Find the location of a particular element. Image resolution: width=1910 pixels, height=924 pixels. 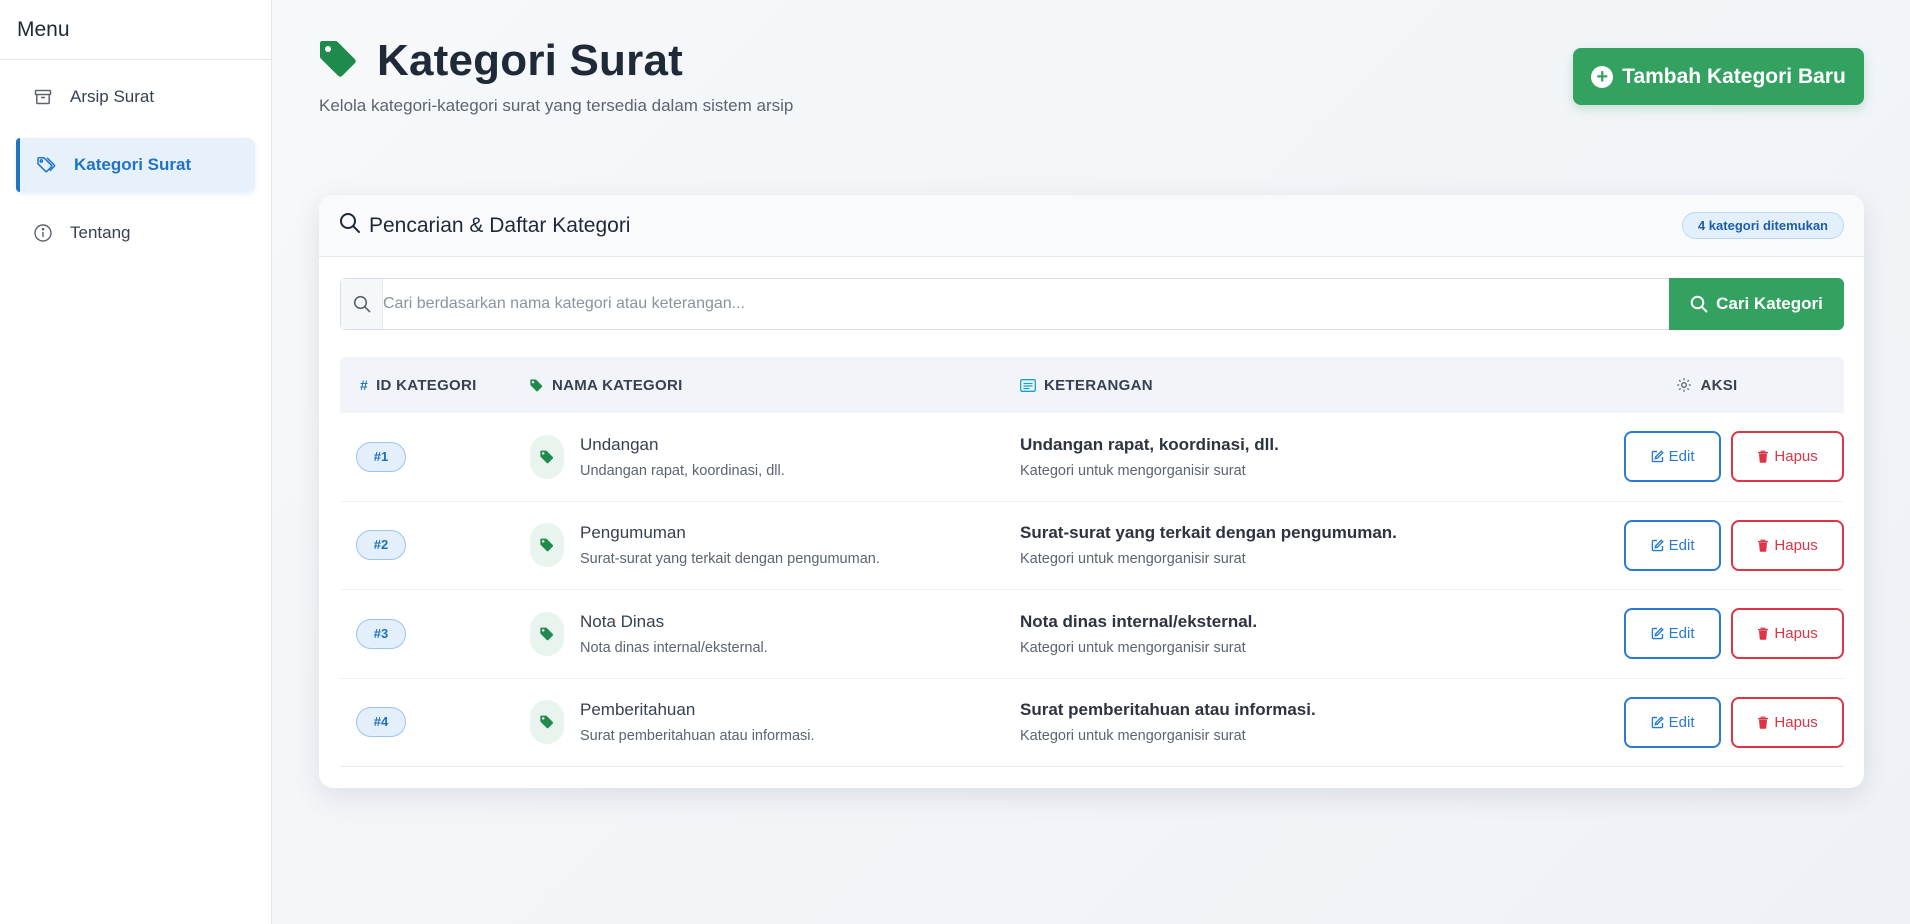

search-bar: Cari Kategori is located at coordinates (1092, 304).